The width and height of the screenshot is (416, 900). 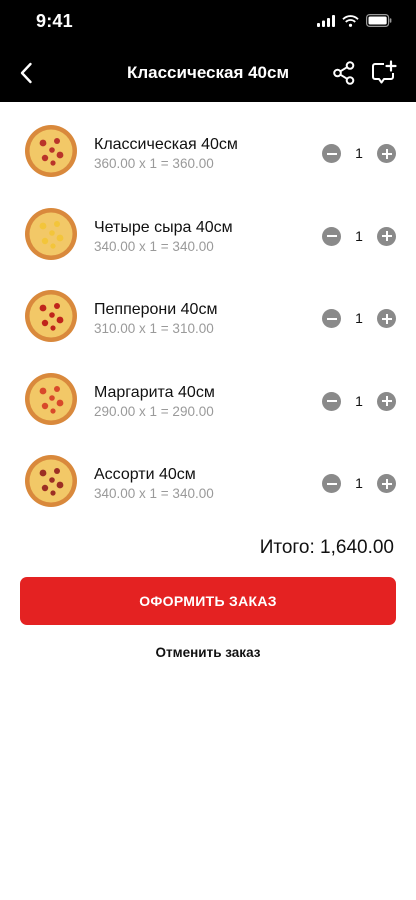 What do you see at coordinates (350, 20) in the screenshot?
I see `wifi-icon` at bounding box center [350, 20].